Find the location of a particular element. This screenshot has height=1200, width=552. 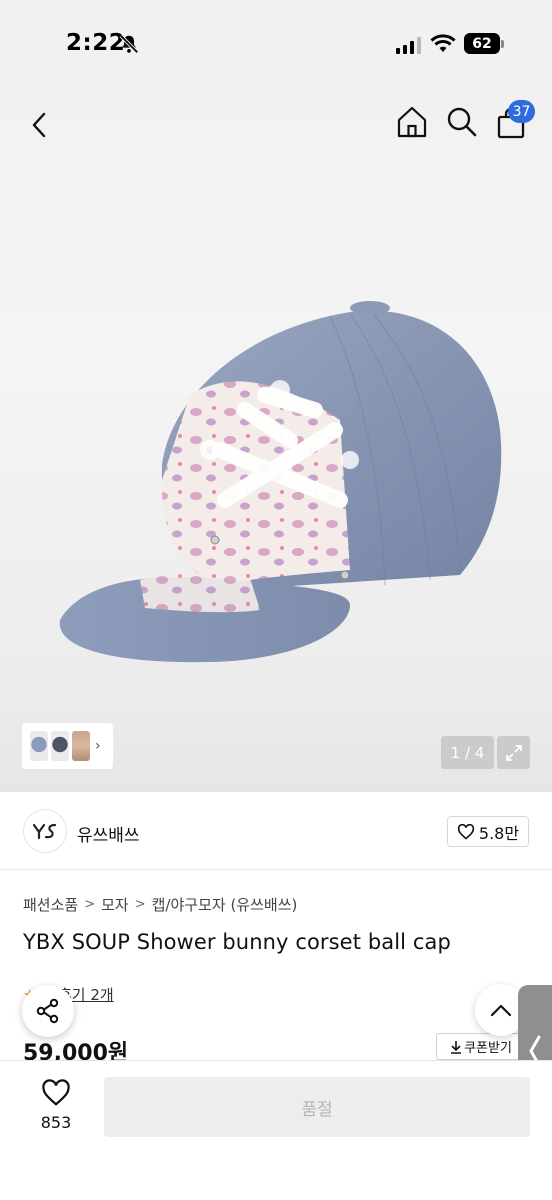

search-icon is located at coordinates (462, 122).